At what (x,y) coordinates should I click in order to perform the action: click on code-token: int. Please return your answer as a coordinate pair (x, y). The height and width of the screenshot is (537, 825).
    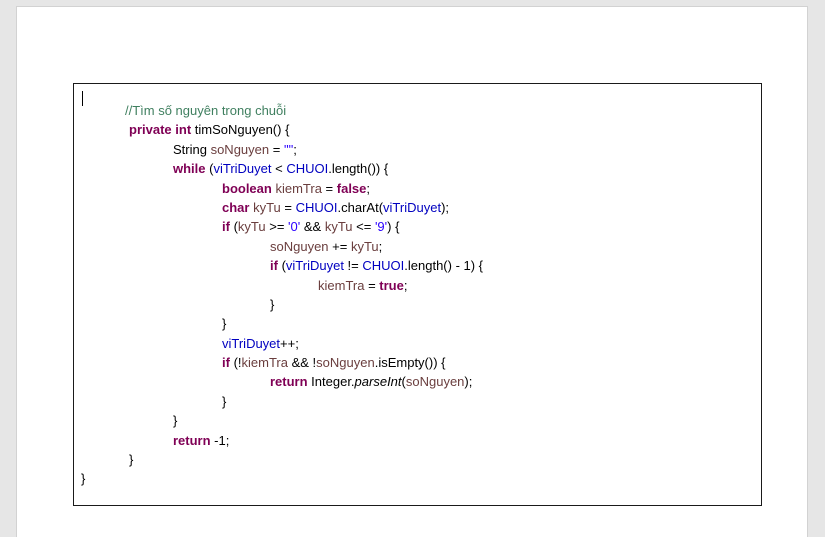
    Looking at the image, I should click on (183, 130).